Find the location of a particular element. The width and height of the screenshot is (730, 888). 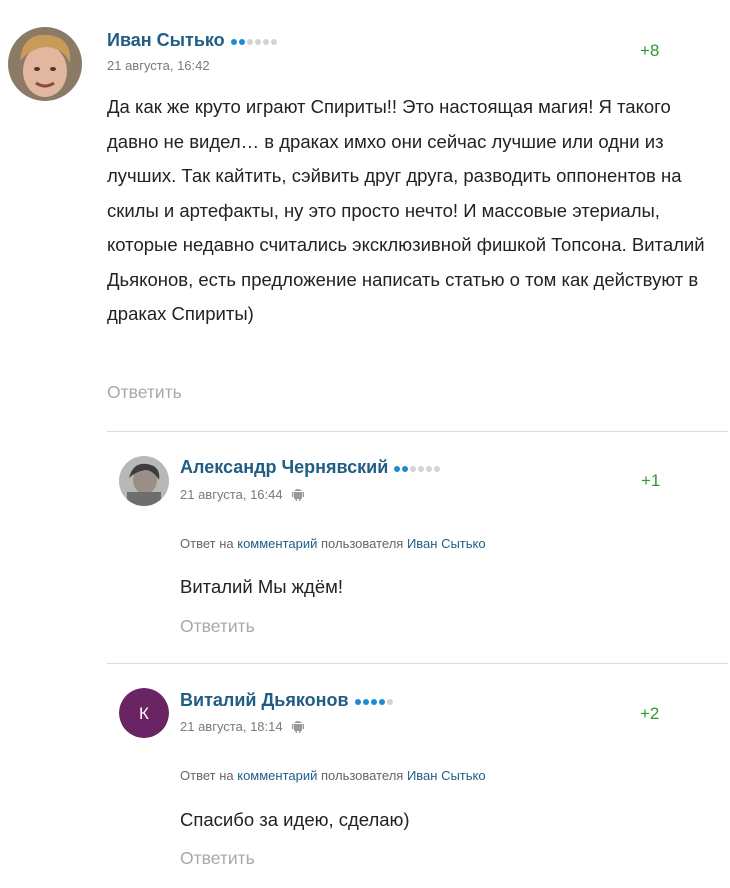

comment-date-text: 21 августа, 16:44 is located at coordinates (231, 494).